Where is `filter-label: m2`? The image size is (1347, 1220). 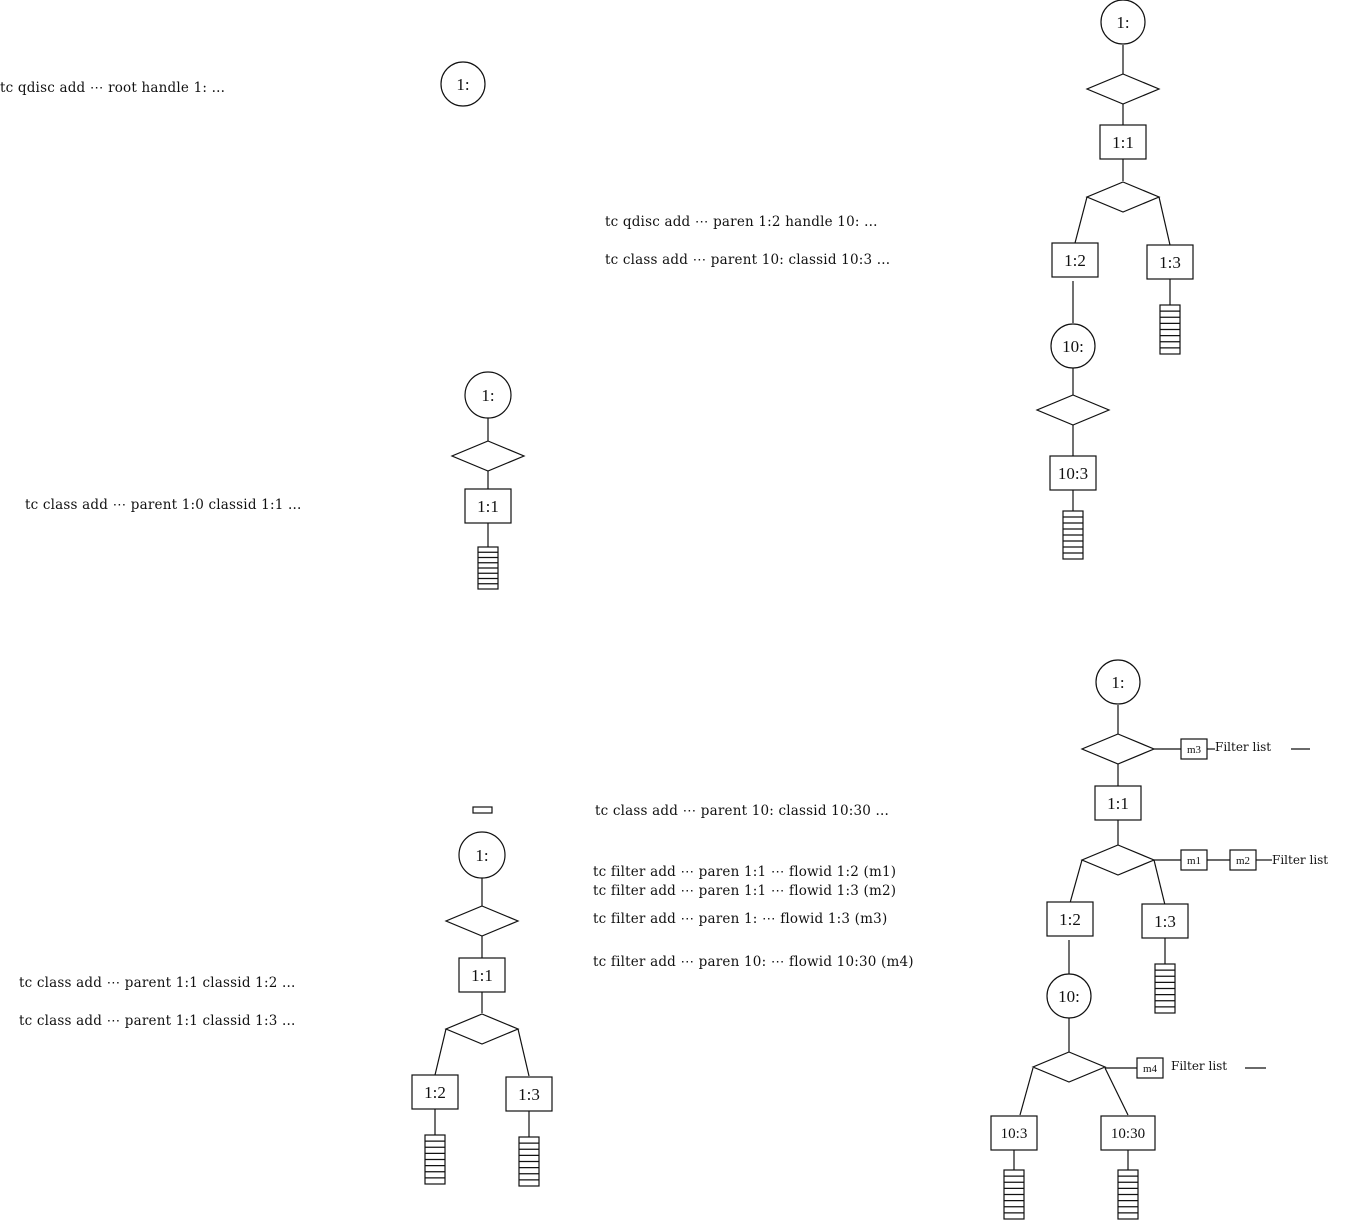
filter-label: m2 is located at coordinates (1243, 861).